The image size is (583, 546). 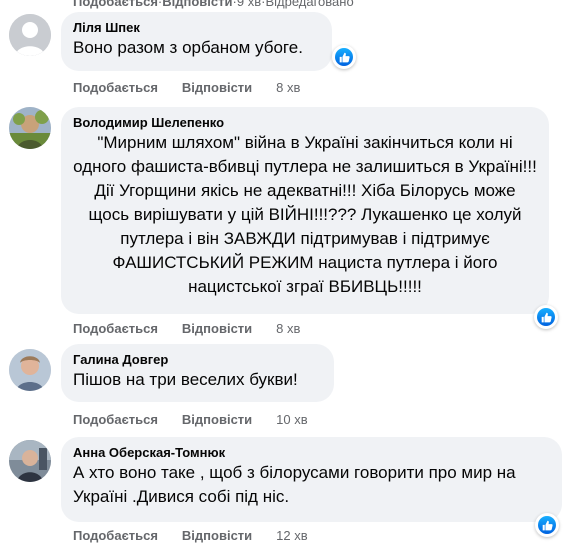 What do you see at coordinates (309, 4) in the screenshot?
I see `edited-label: Відредаговано` at bounding box center [309, 4].